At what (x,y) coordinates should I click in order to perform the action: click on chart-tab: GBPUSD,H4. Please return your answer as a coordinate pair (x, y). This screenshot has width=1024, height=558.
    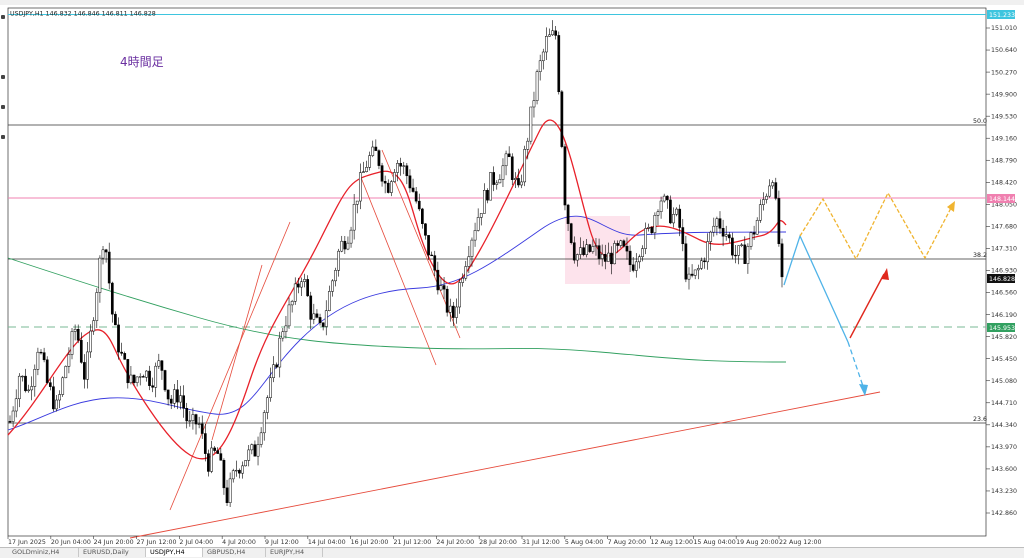
    Looking at the image, I should click on (234, 552).